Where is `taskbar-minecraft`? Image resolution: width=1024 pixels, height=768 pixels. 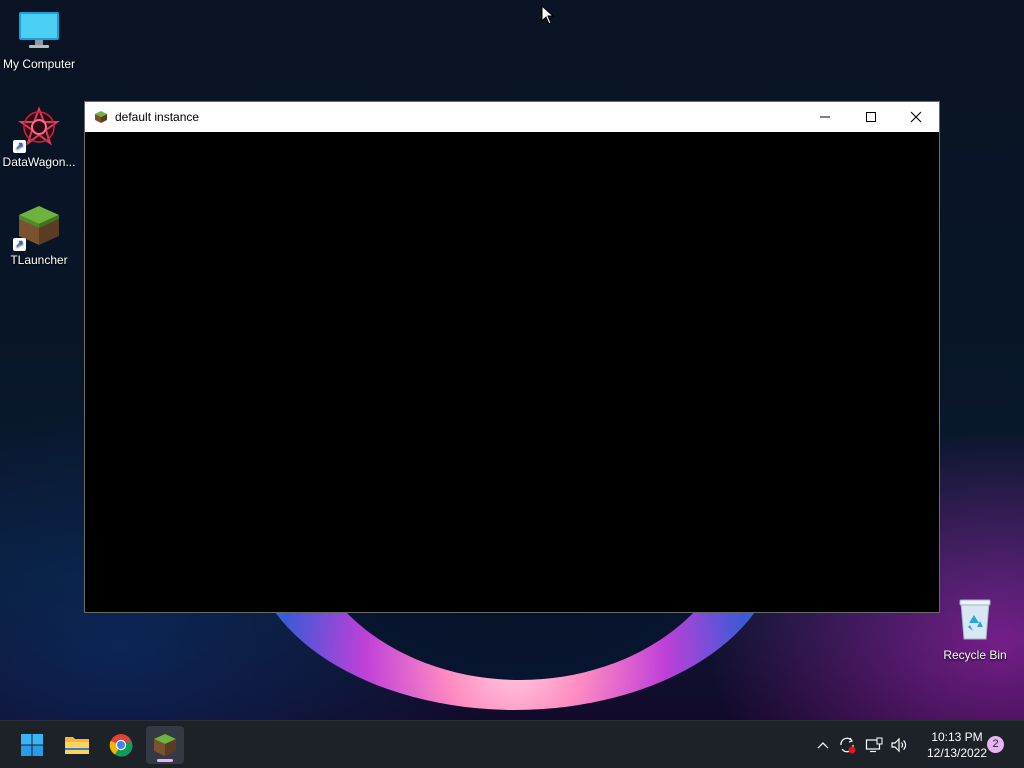 taskbar-minecraft is located at coordinates (165, 745).